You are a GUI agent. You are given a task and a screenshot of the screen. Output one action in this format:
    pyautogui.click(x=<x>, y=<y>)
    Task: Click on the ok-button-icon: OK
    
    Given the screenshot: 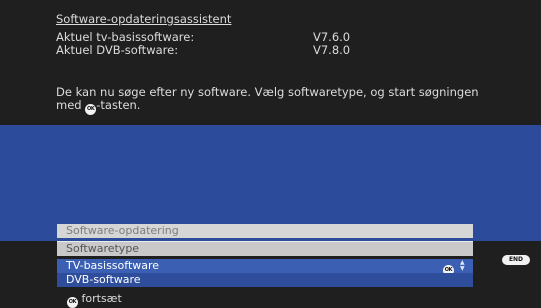 What is the action you would take?
    pyautogui.click(x=91, y=109)
    